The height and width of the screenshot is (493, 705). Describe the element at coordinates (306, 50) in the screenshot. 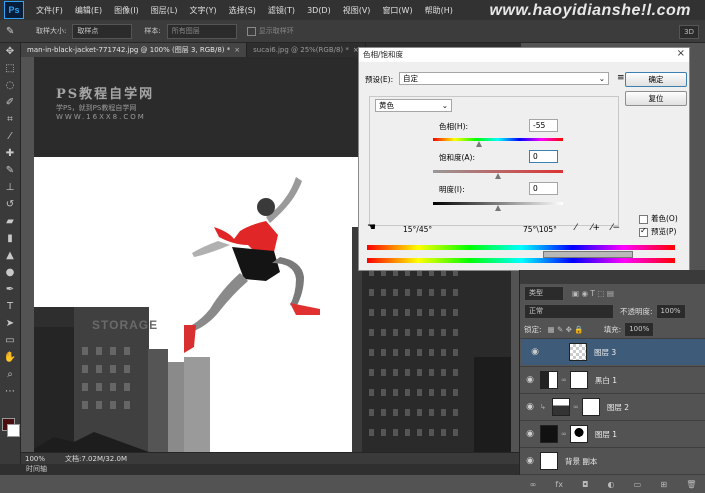

I see `document-tab: sucai6.jpg @ 25%(RGB/8) * ×` at that location.